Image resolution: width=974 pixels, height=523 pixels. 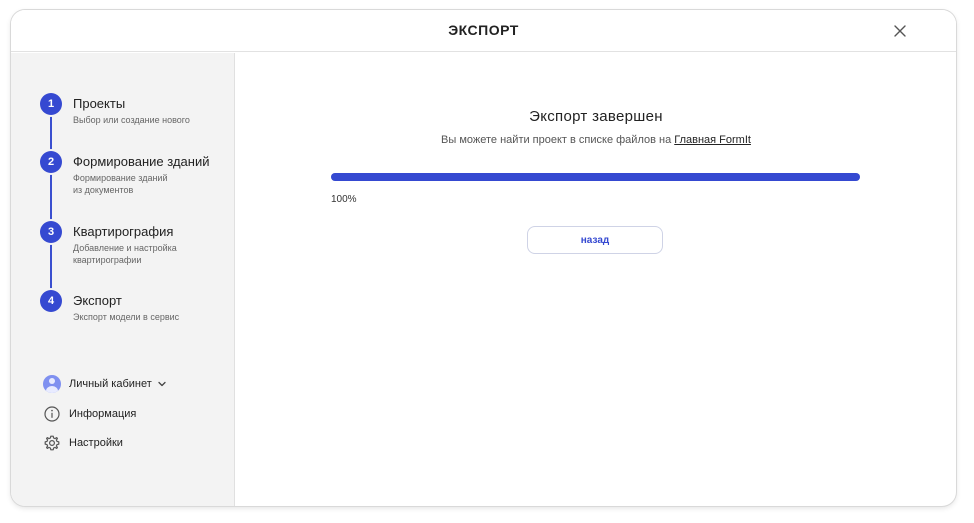 What do you see at coordinates (344, 199) in the screenshot?
I see `progress-percent: 100%` at bounding box center [344, 199].